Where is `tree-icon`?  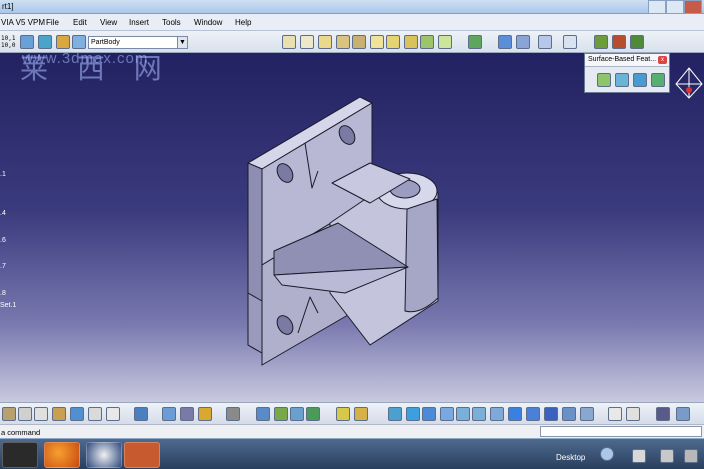 tree-icon is located at coordinates (683, 414).